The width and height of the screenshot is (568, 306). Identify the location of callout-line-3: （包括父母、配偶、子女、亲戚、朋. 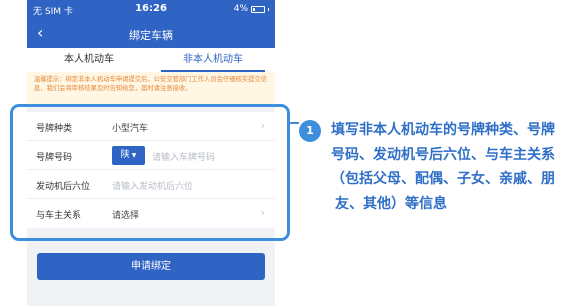
(443, 179).